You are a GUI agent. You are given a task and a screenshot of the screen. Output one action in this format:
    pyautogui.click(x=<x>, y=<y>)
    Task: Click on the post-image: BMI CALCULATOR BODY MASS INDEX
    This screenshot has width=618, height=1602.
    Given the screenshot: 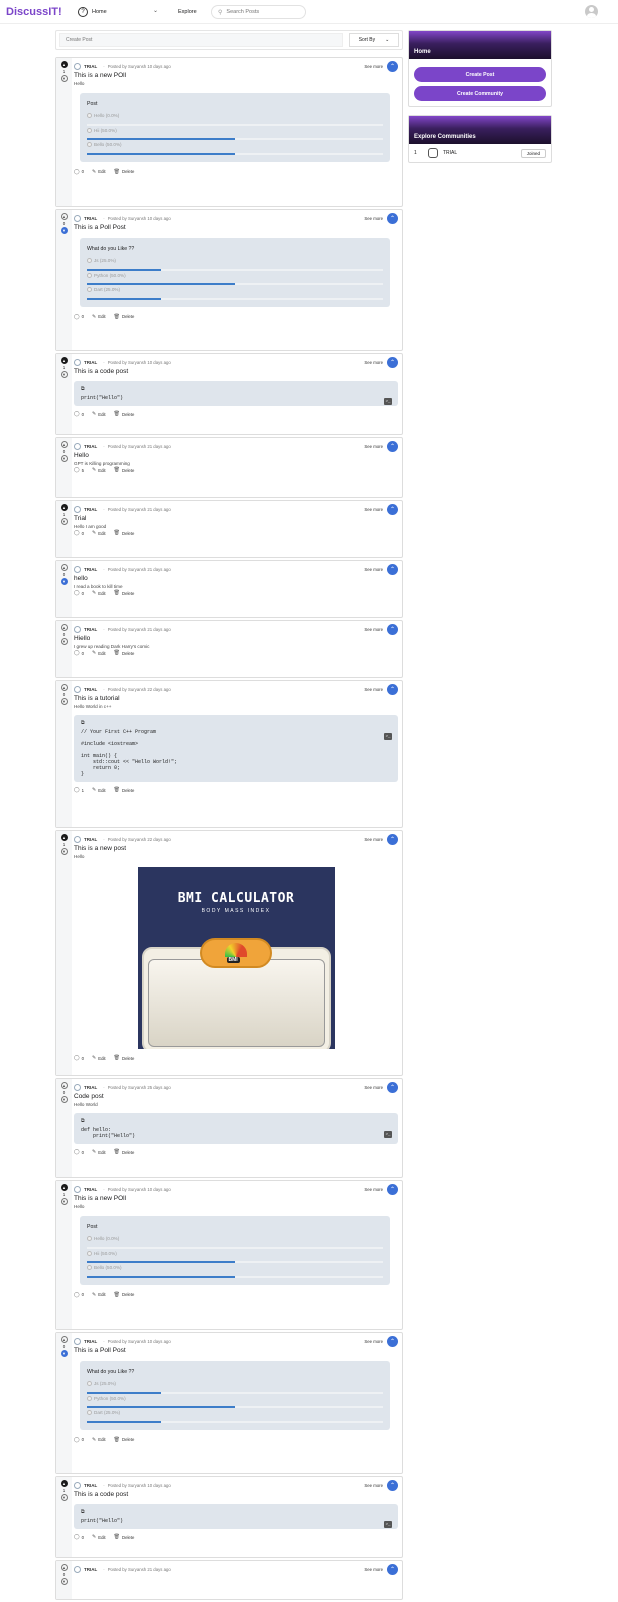 What is the action you would take?
    pyautogui.click(x=236, y=958)
    